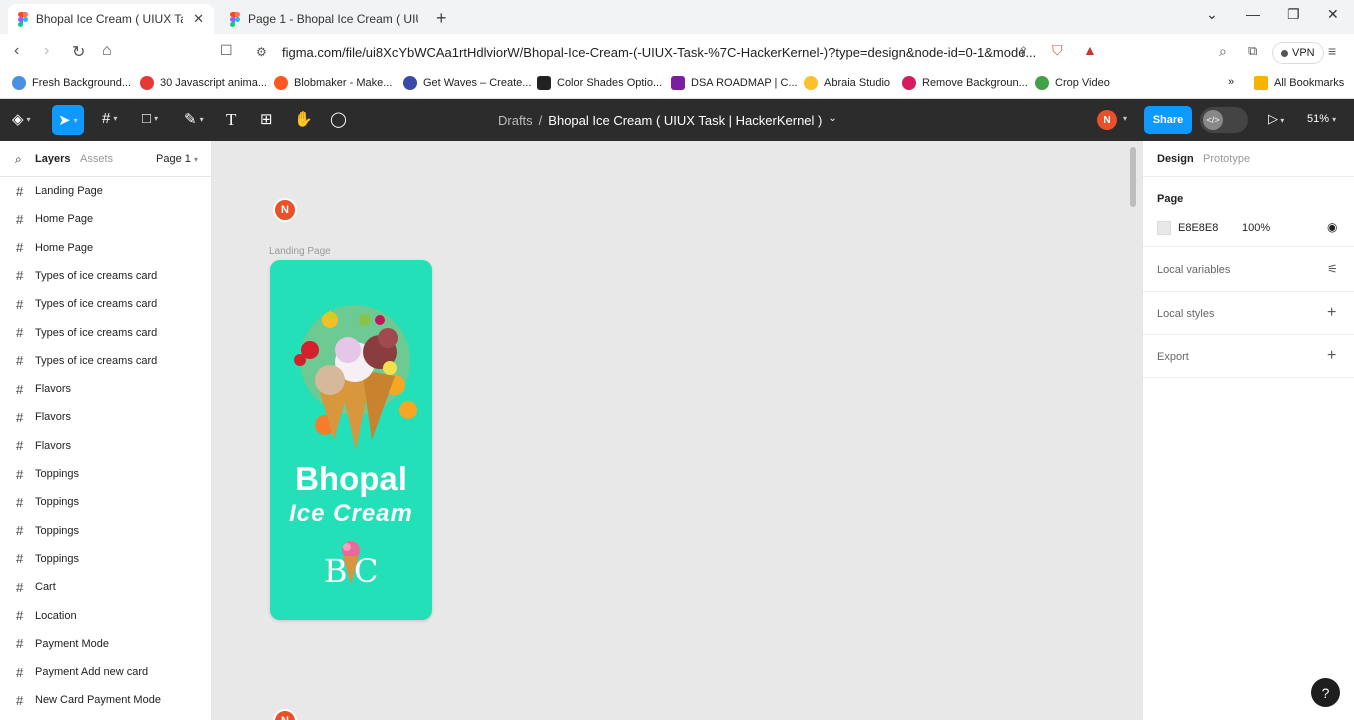  I want to click on text-tool-button: T, so click(231, 120).